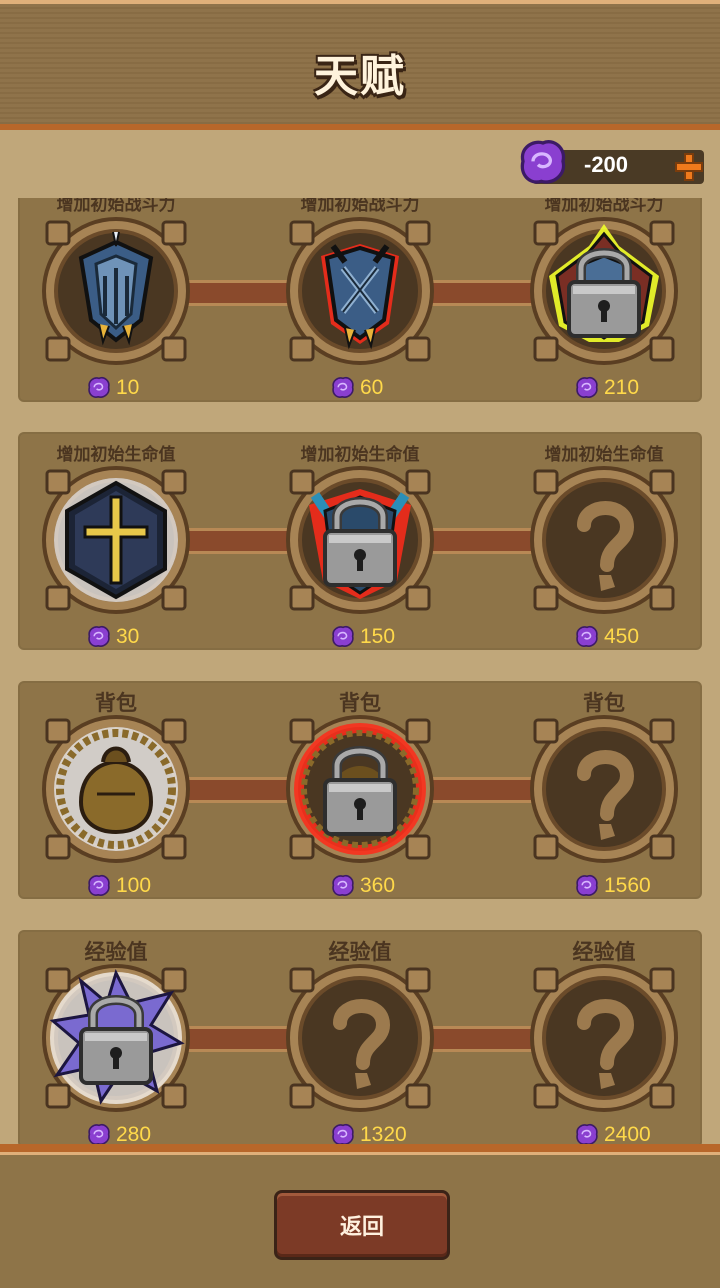 The image size is (720, 1288). I want to click on talent-cost-value: 360, so click(378, 885).